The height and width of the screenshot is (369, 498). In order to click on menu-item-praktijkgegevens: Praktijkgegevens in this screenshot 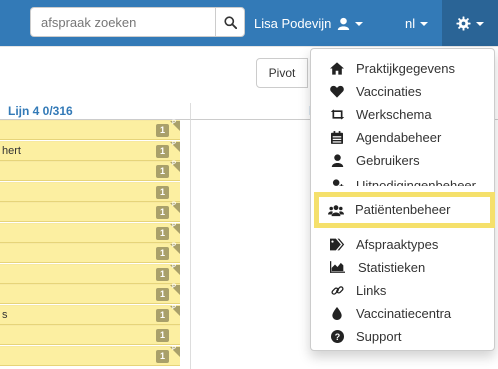, I will do `click(403, 68)`.